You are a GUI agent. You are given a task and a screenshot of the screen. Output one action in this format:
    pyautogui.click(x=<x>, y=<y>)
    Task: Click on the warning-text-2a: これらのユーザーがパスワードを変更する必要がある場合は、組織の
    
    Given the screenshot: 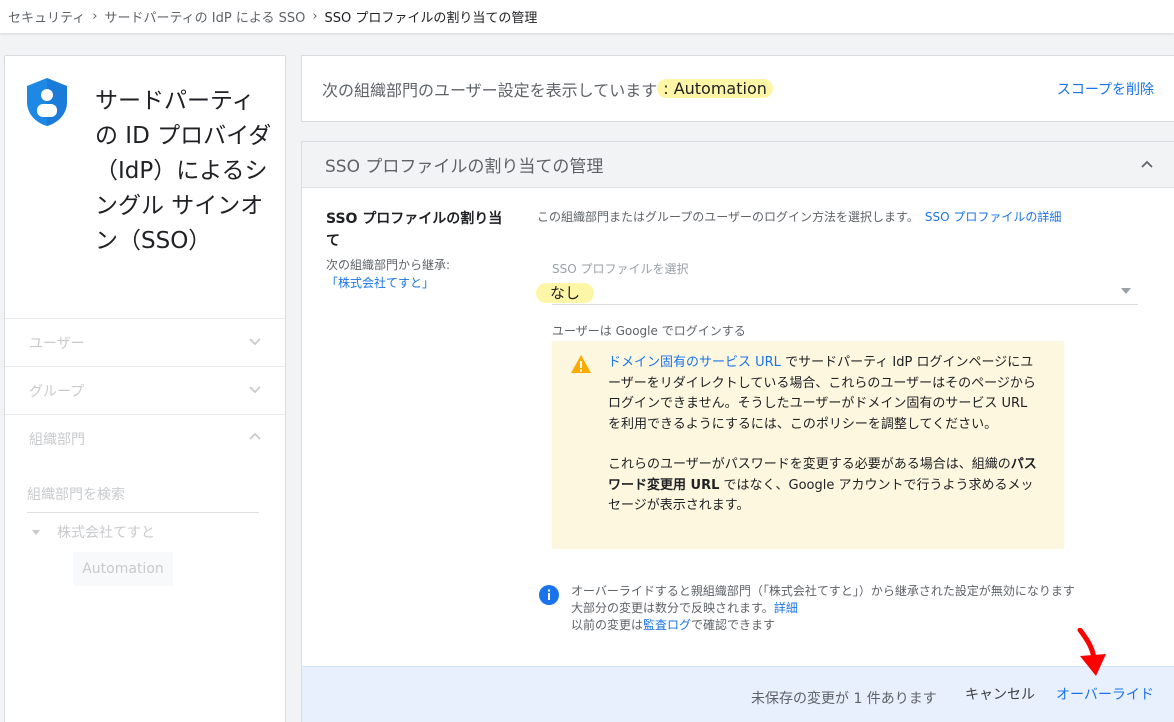 What is the action you would take?
    pyautogui.click(x=809, y=464)
    